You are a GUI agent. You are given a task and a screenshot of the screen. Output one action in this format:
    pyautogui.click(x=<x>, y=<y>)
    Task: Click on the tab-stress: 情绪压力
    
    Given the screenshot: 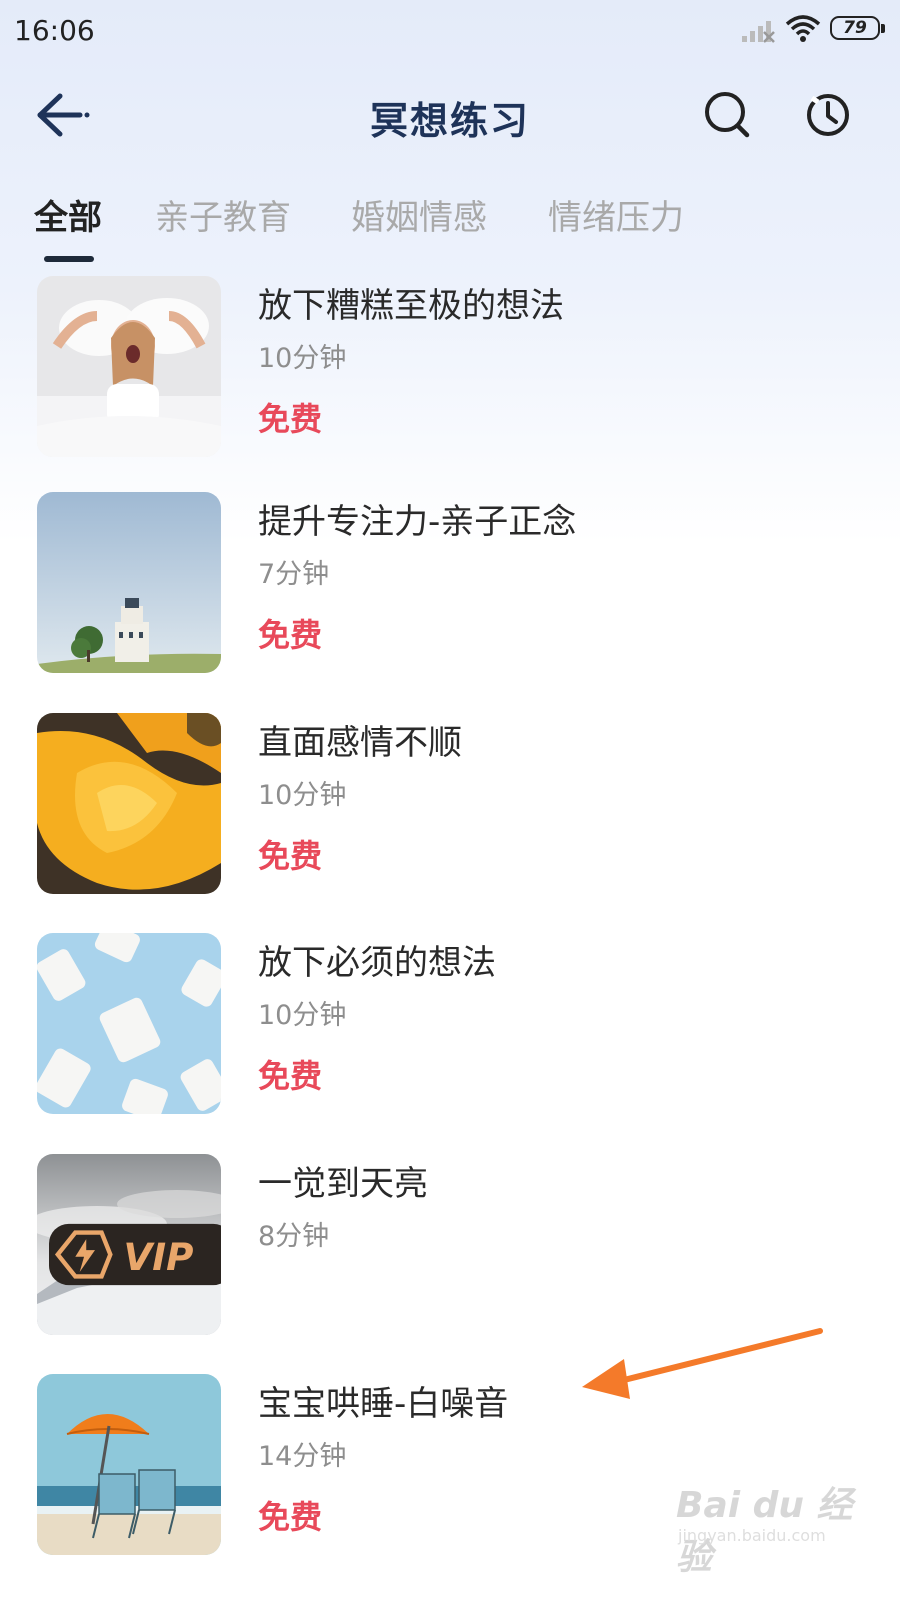 What is the action you would take?
    pyautogui.click(x=616, y=214)
    